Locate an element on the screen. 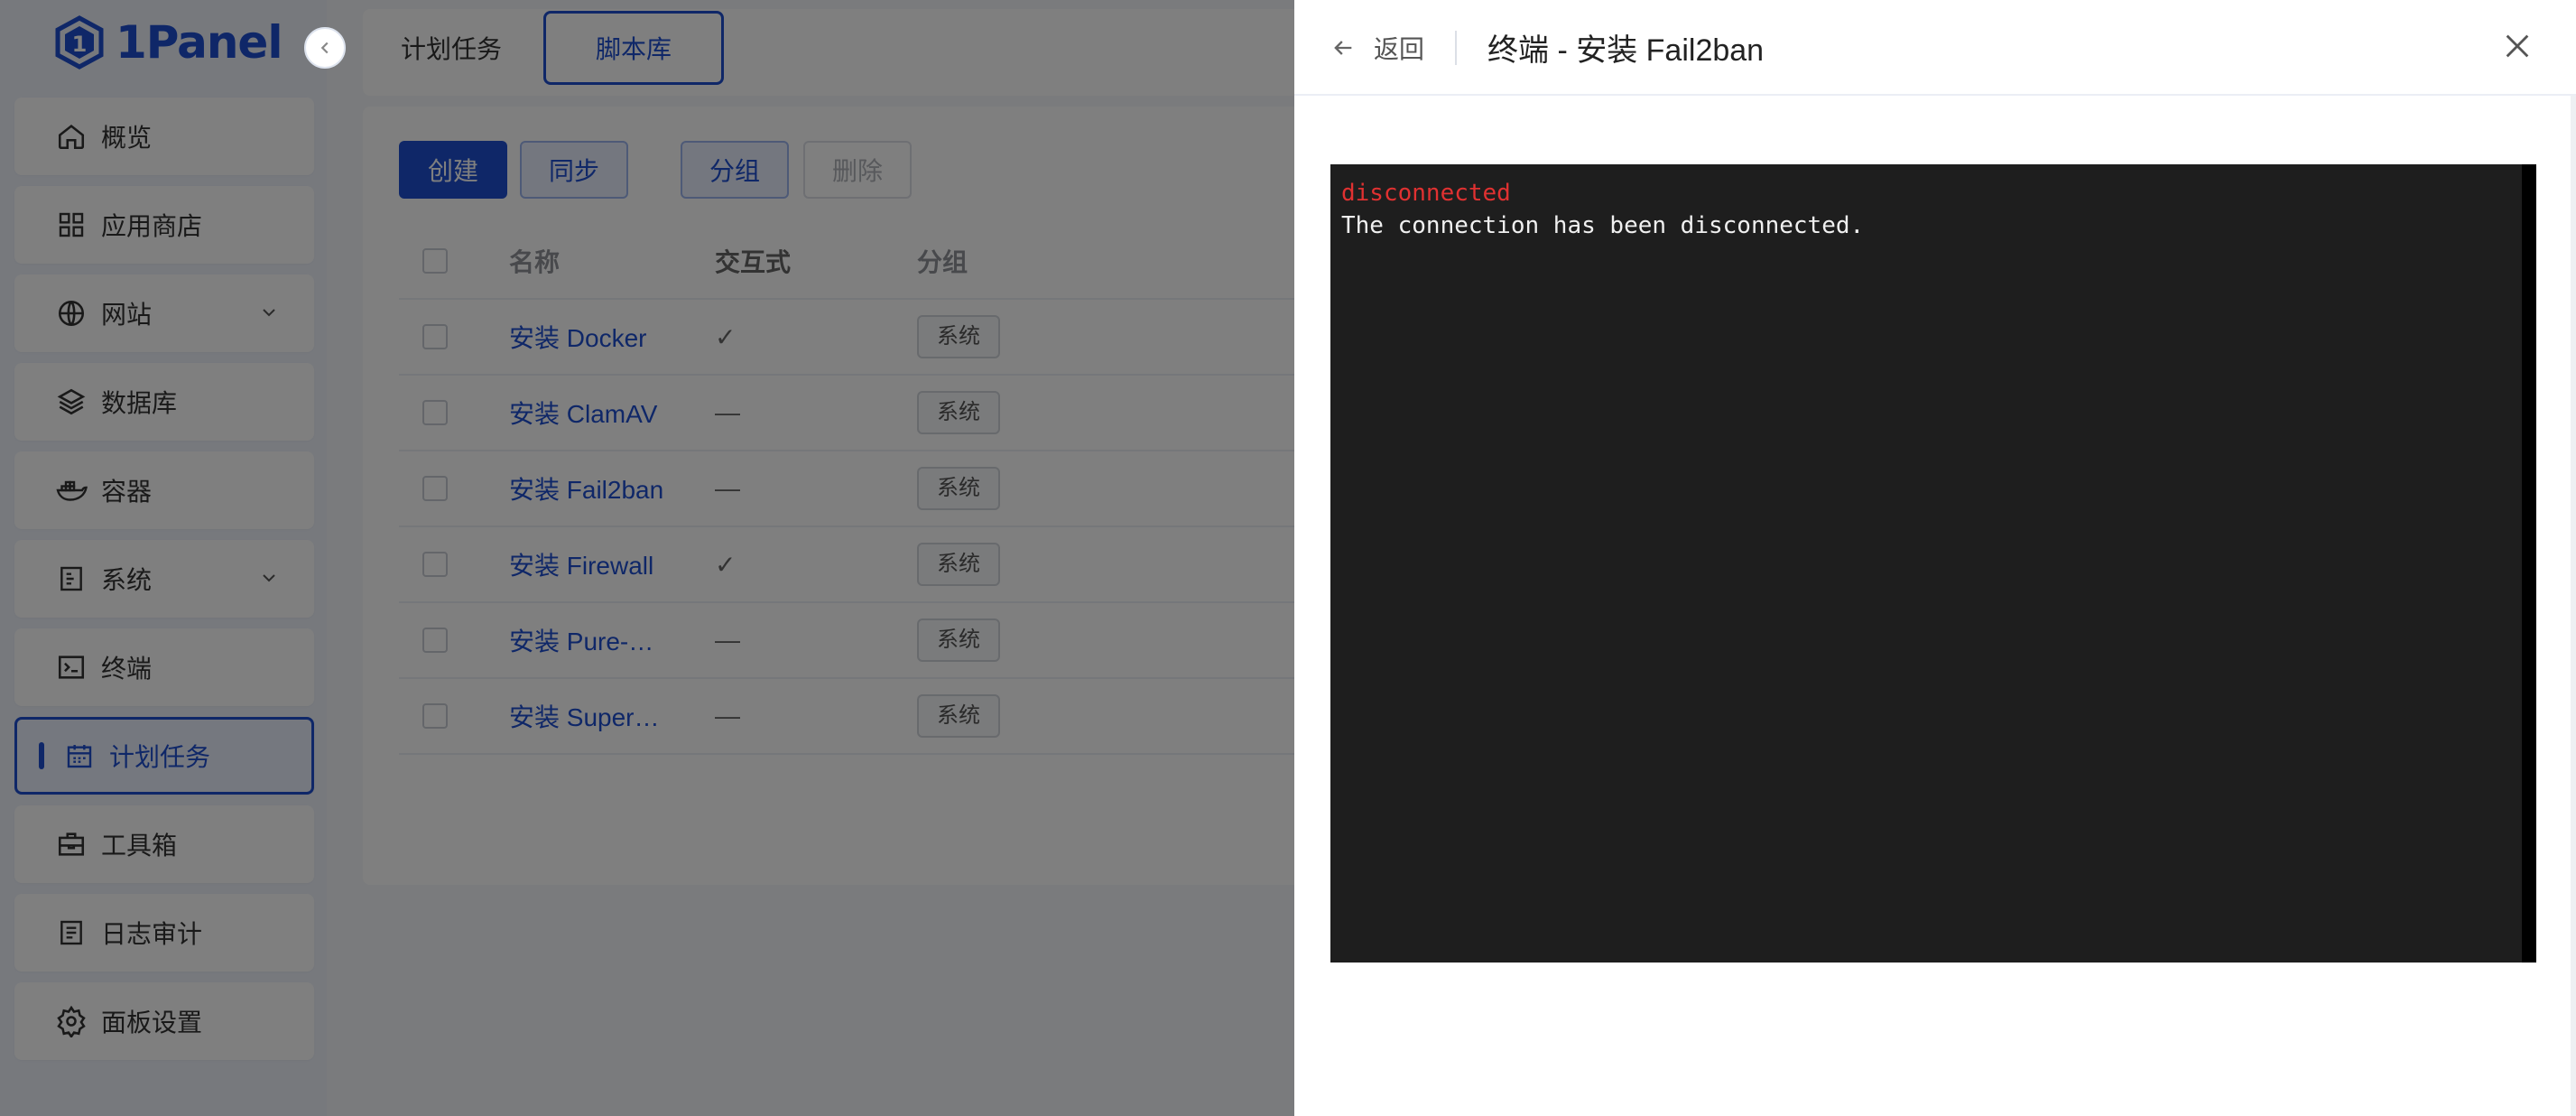 This screenshot has height=1116, width=2576. back-button: 返回 is located at coordinates (1377, 48).